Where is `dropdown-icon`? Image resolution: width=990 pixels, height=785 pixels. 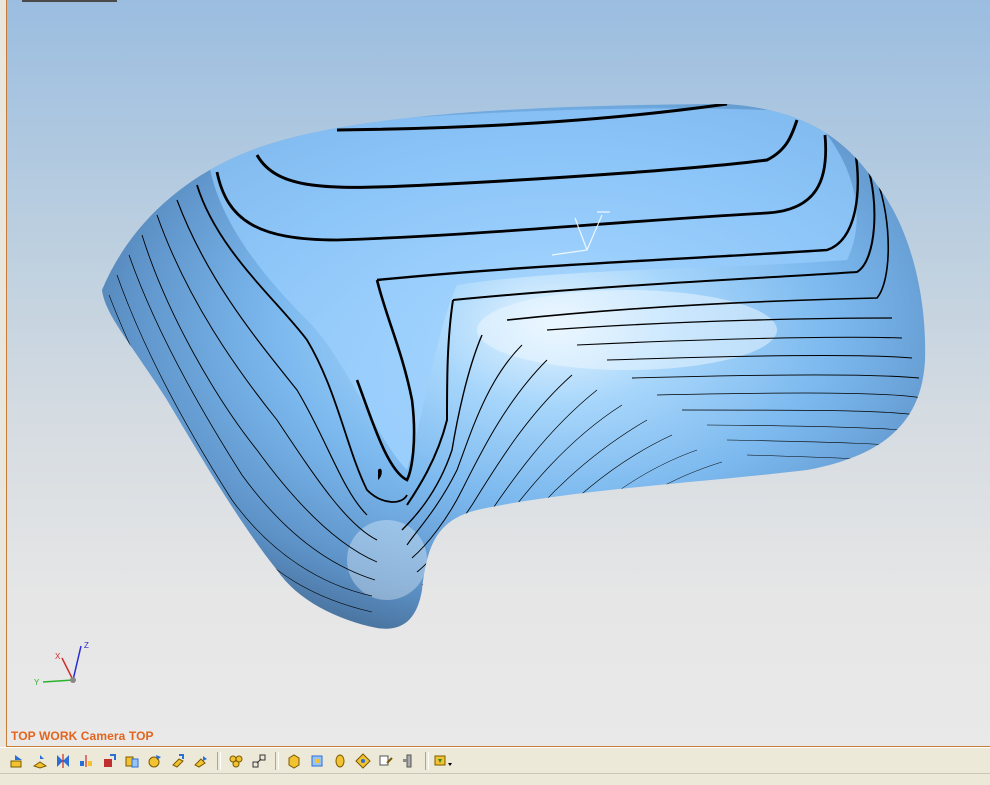
dropdown-icon is located at coordinates (443, 761).